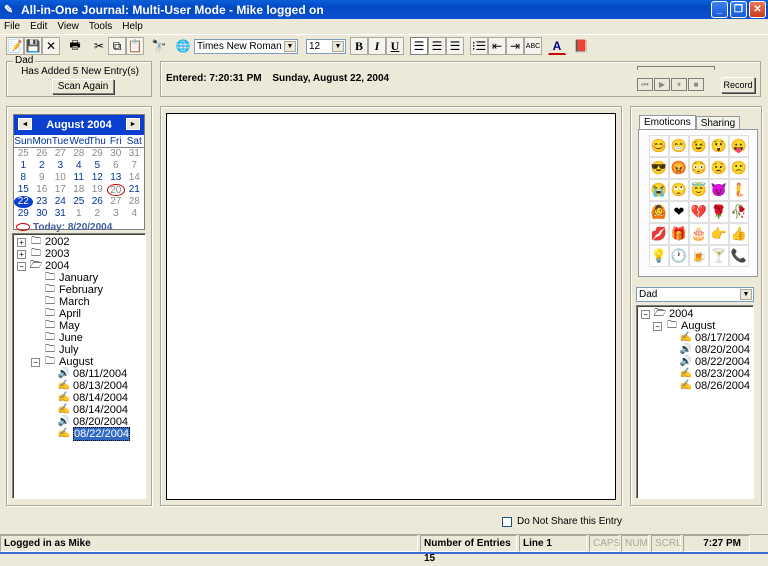  What do you see at coordinates (92, 386) in the screenshot?
I see `tree-entry: ✍ 08/13/2004` at bounding box center [92, 386].